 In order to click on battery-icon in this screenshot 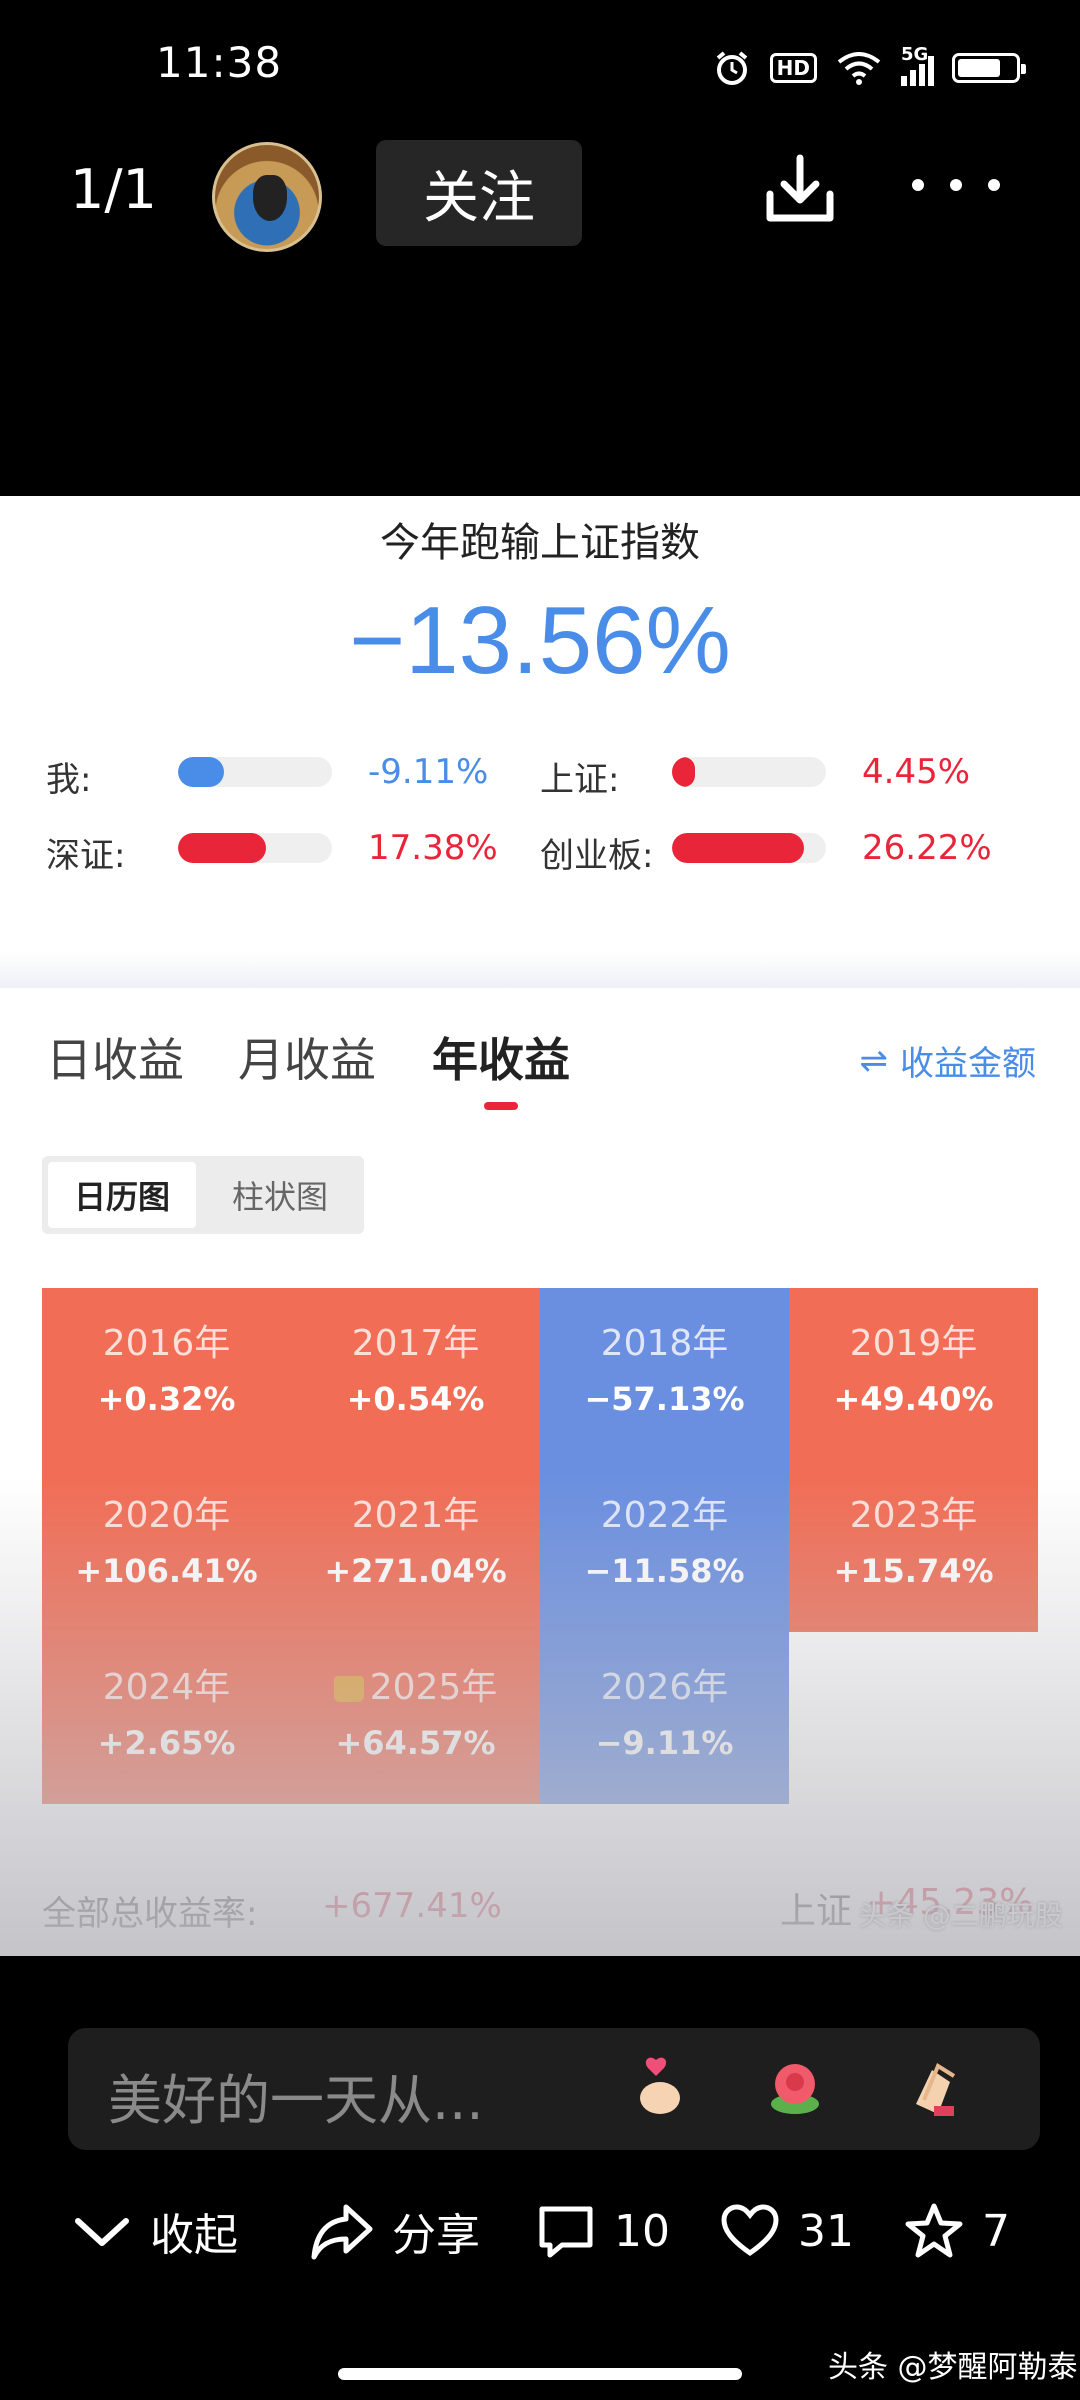, I will do `click(989, 68)`.